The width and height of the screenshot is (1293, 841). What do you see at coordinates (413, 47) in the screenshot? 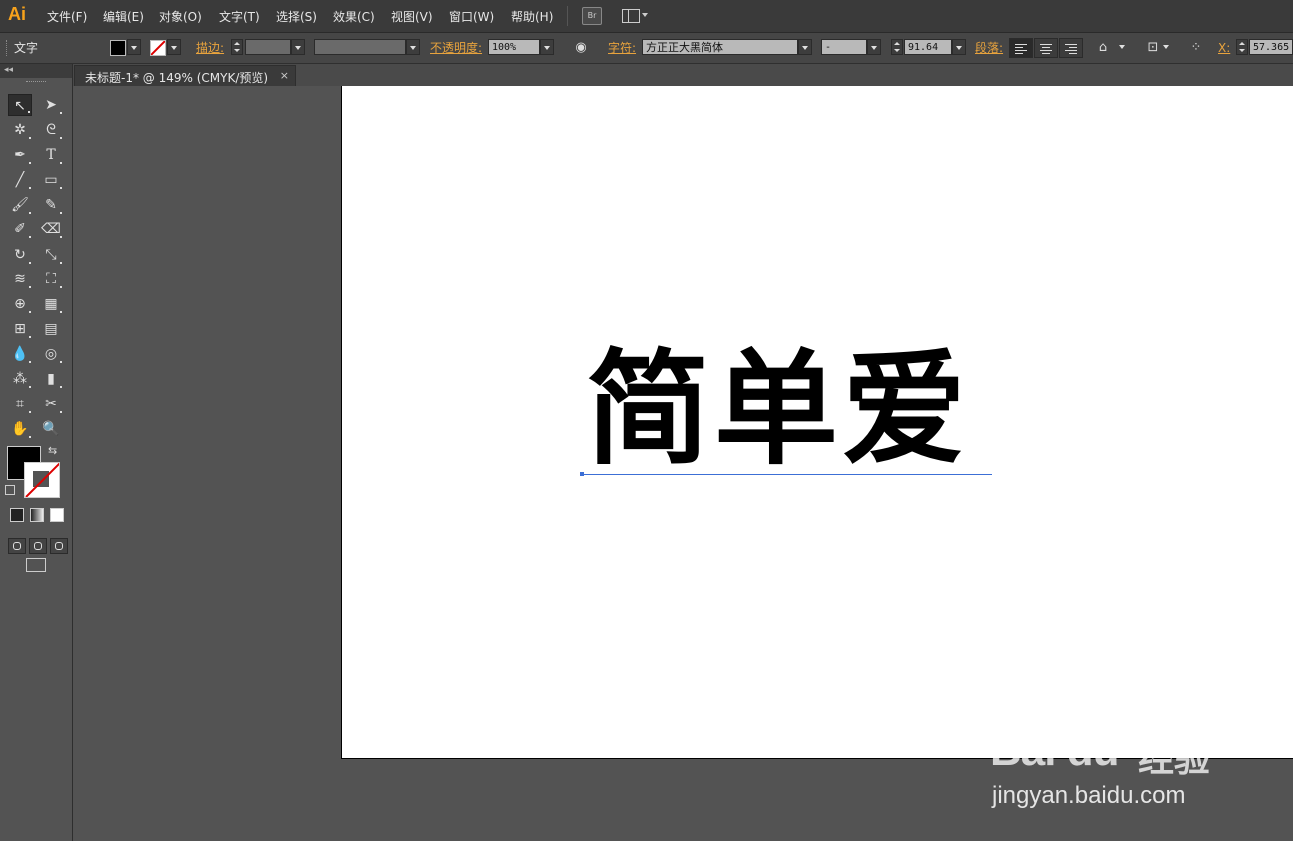
I see `variable-width-dropdown` at bounding box center [413, 47].